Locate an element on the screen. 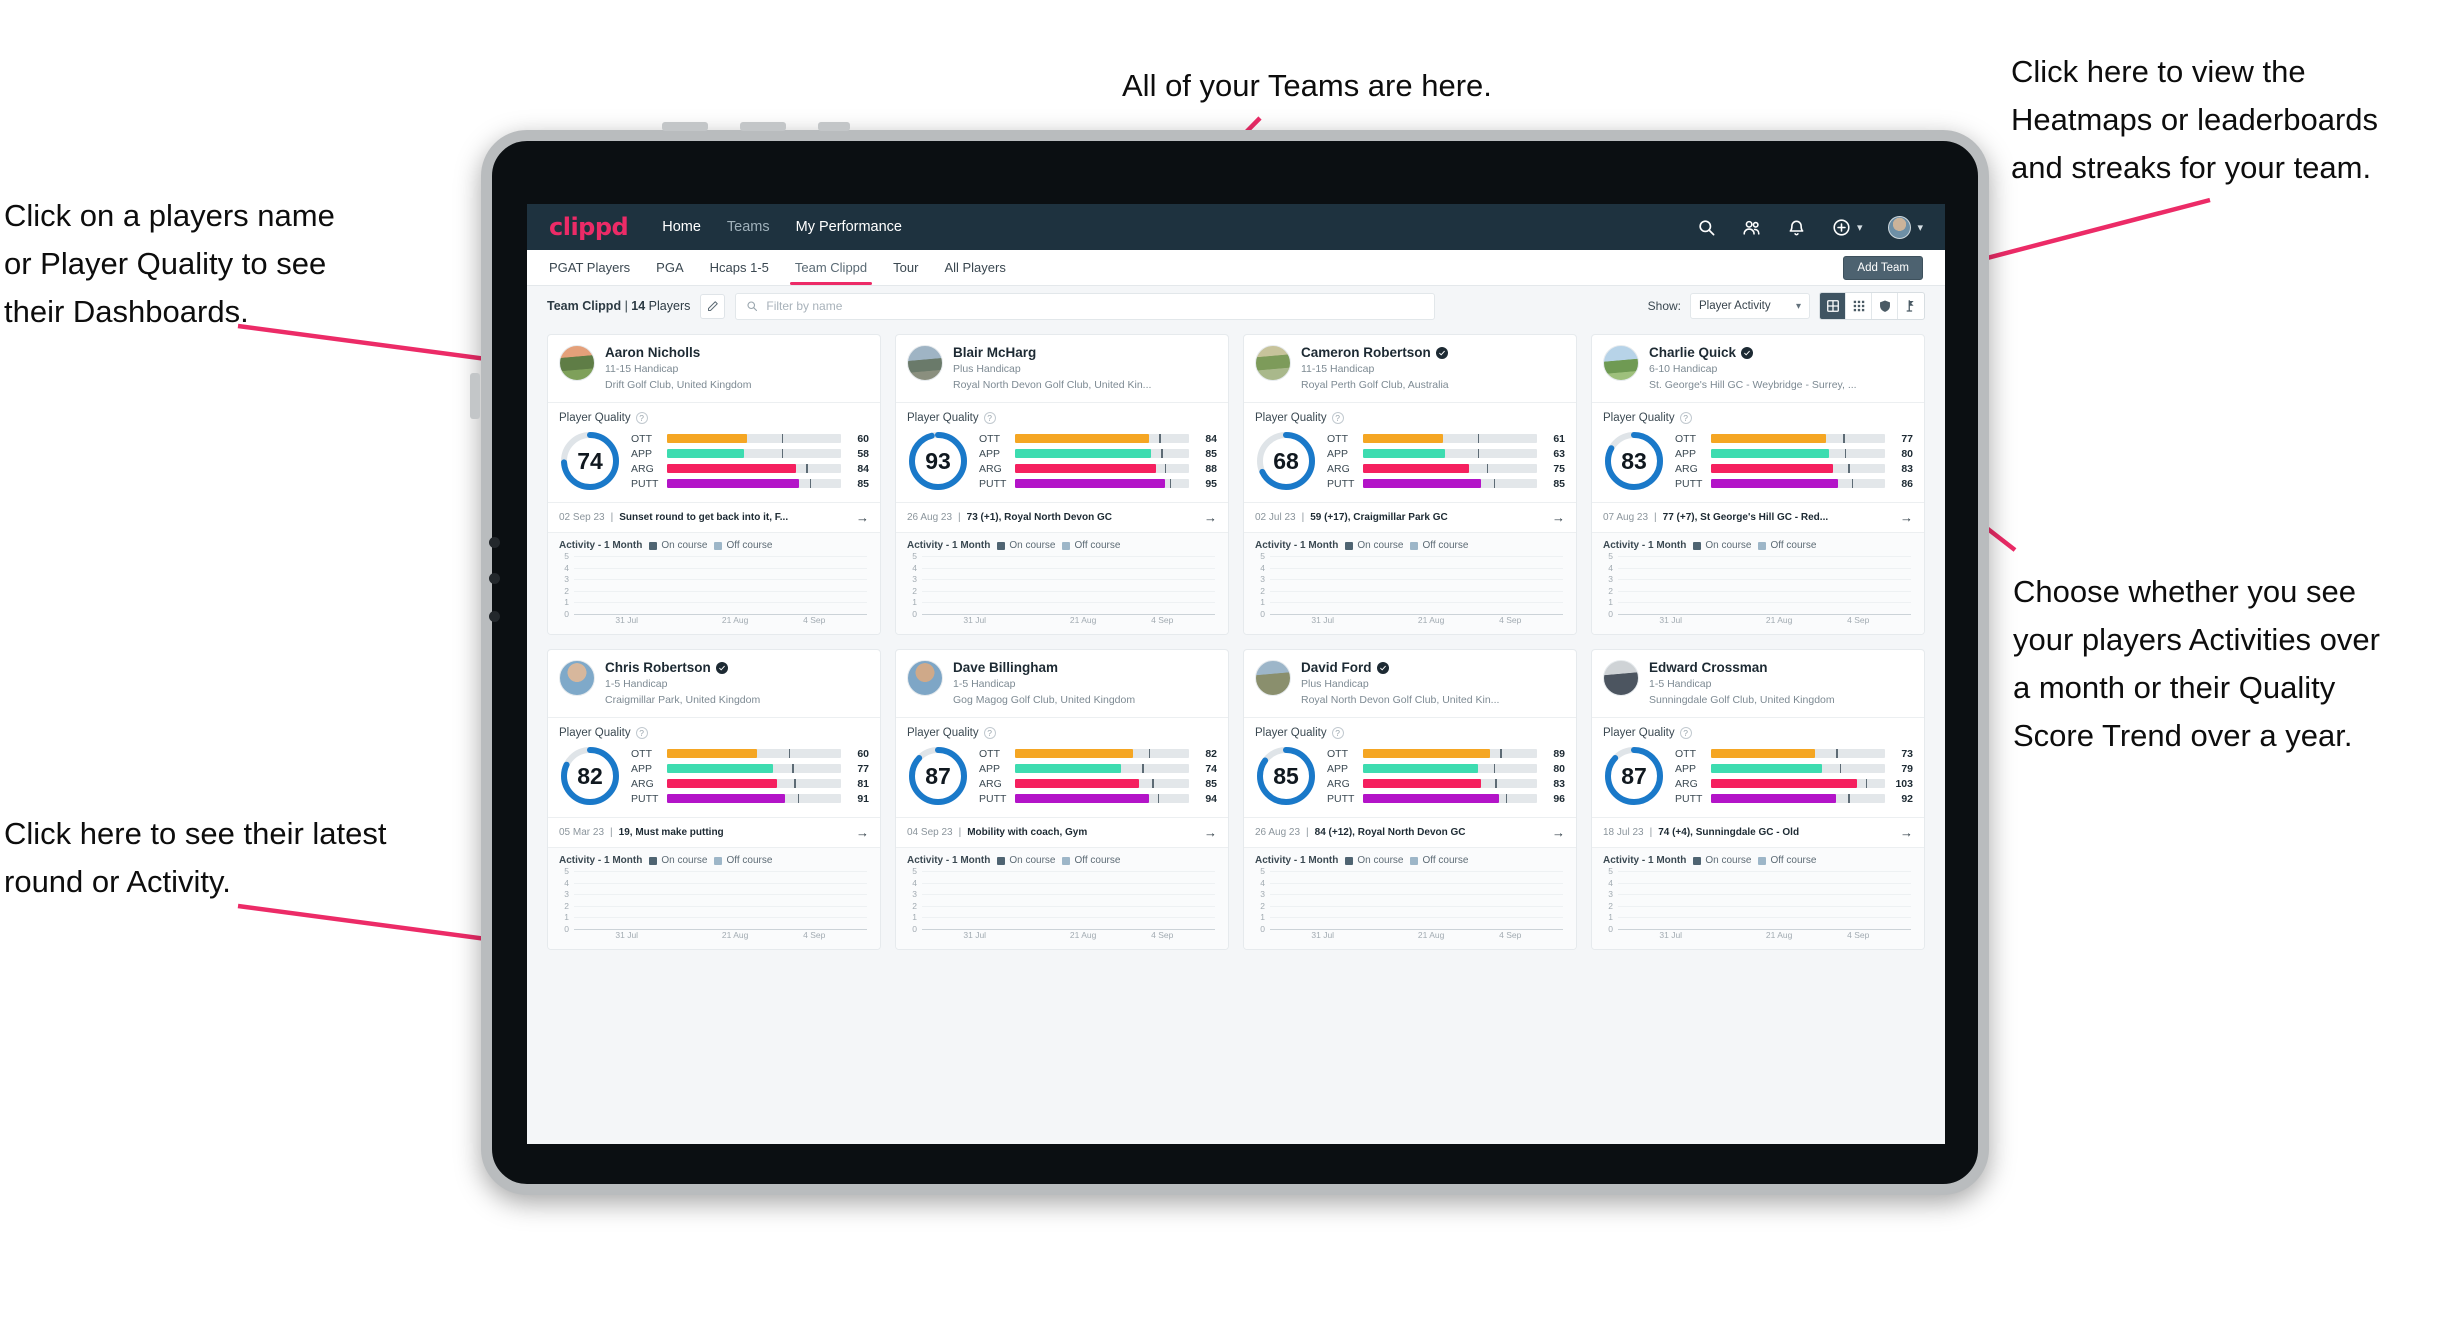 This screenshot has width=2452, height=1319. search-icon is located at coordinates (1706, 227).